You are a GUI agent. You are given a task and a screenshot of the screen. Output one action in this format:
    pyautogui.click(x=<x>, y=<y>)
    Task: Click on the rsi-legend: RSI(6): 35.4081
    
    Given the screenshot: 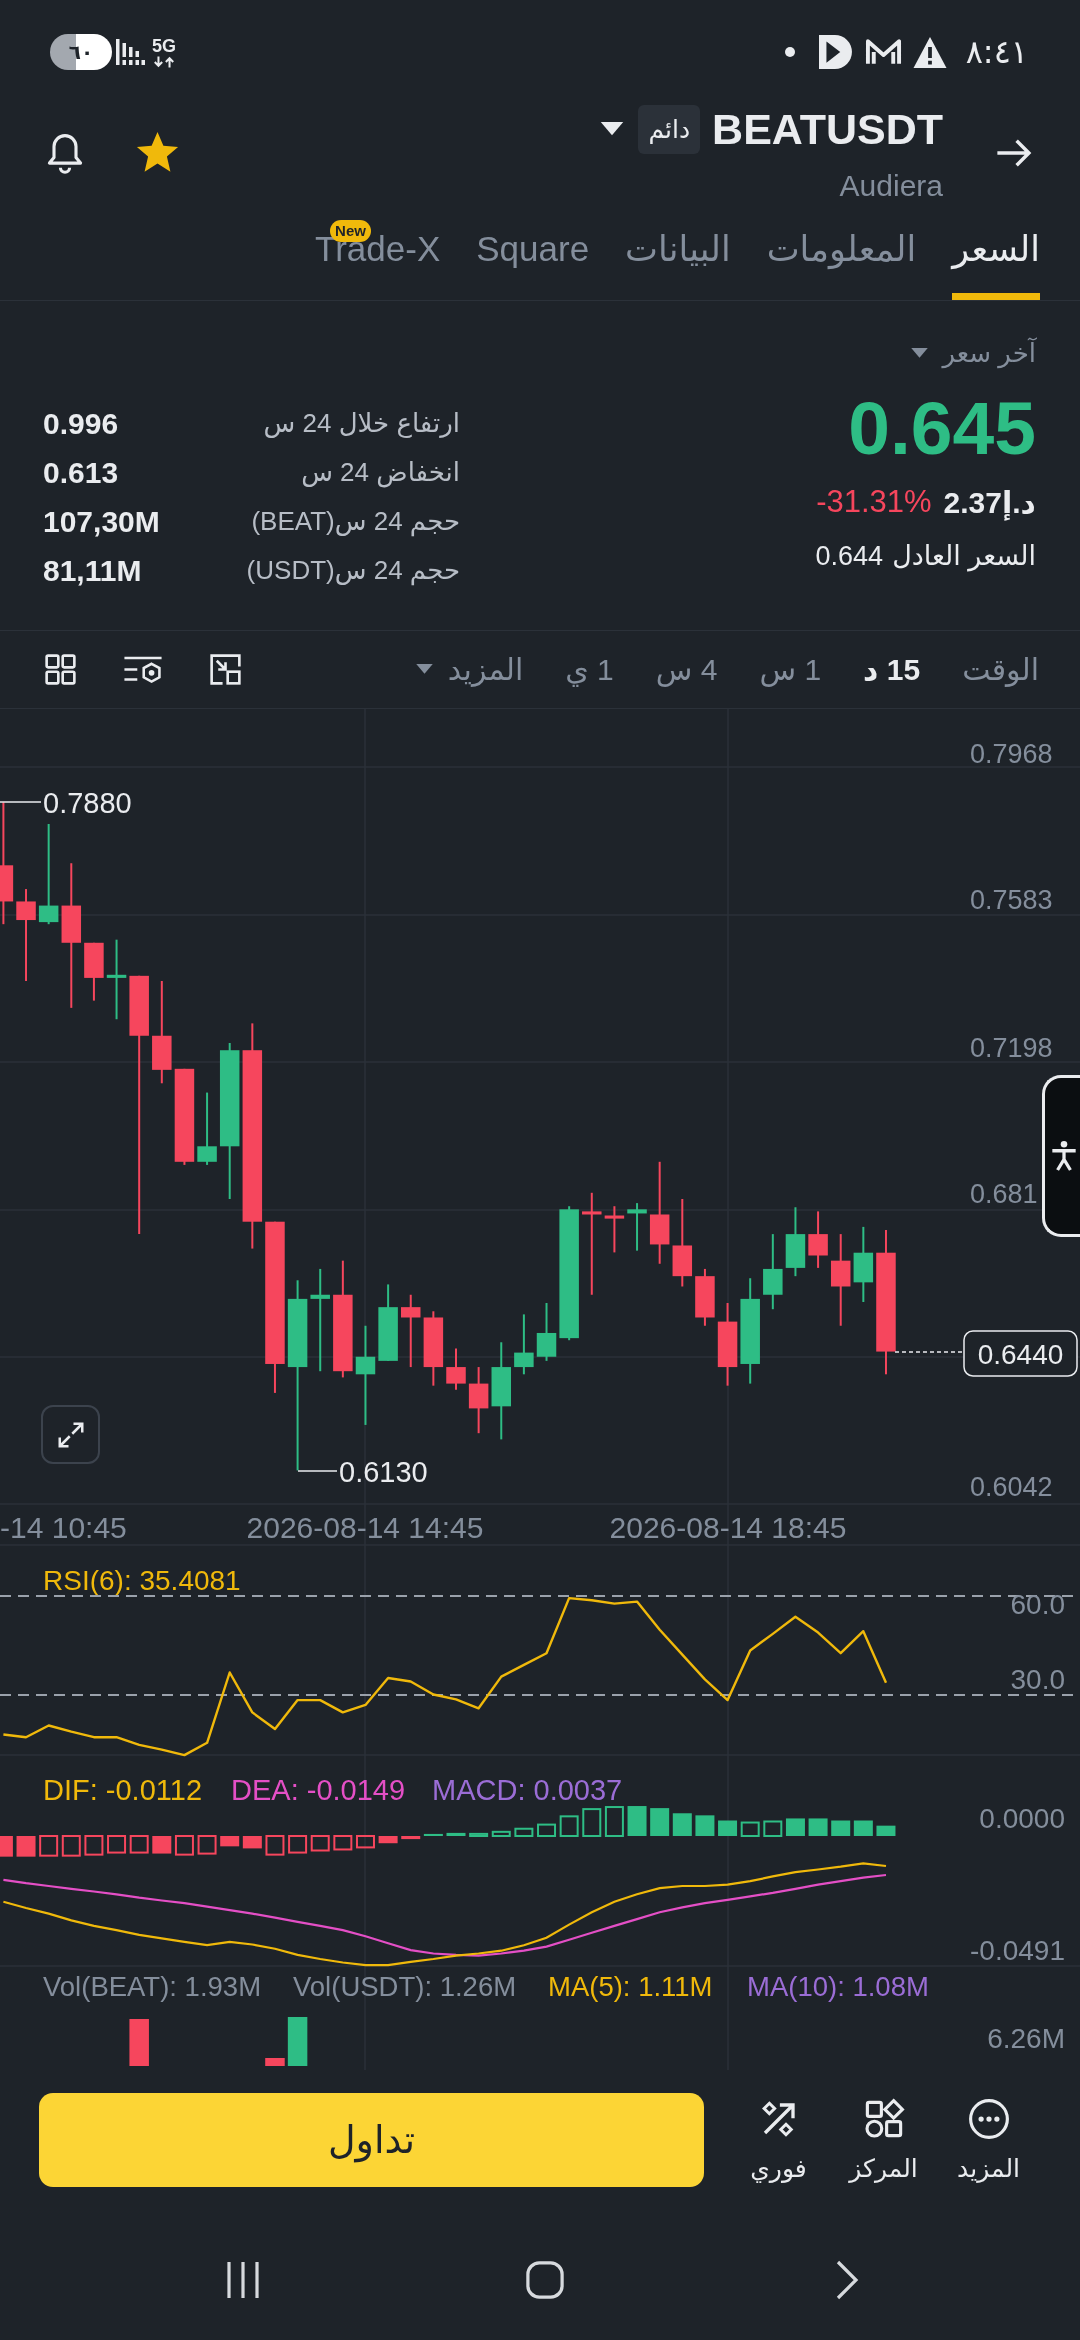 What is the action you would take?
    pyautogui.click(x=142, y=1580)
    